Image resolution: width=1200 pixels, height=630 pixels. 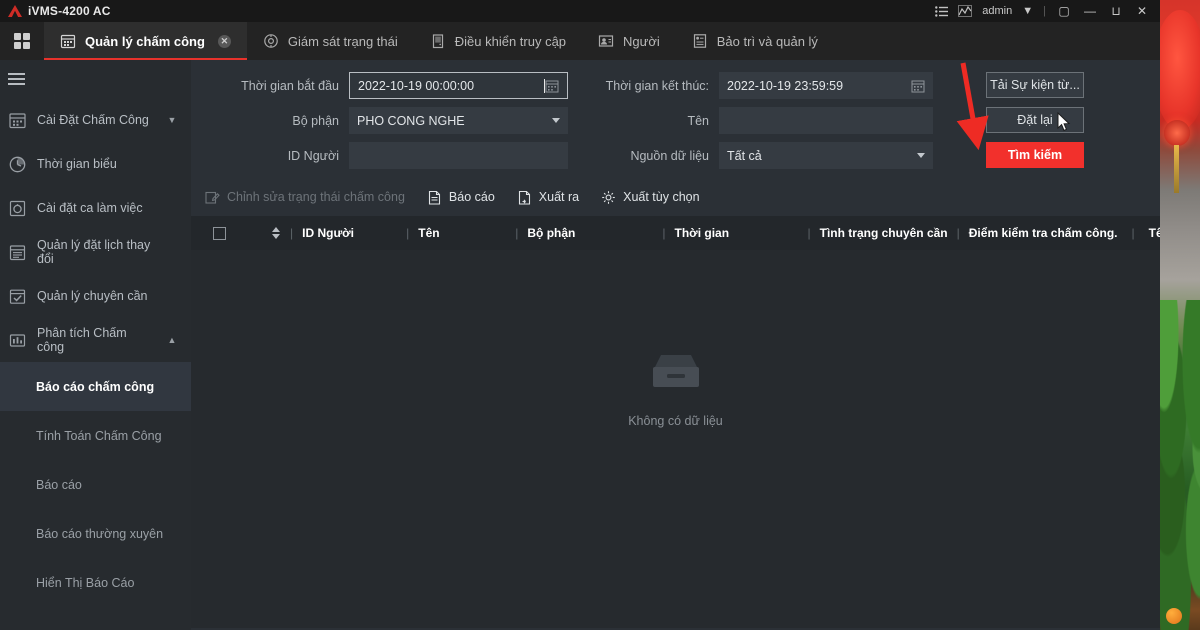 I want to click on chart-icon, so click(x=965, y=11).